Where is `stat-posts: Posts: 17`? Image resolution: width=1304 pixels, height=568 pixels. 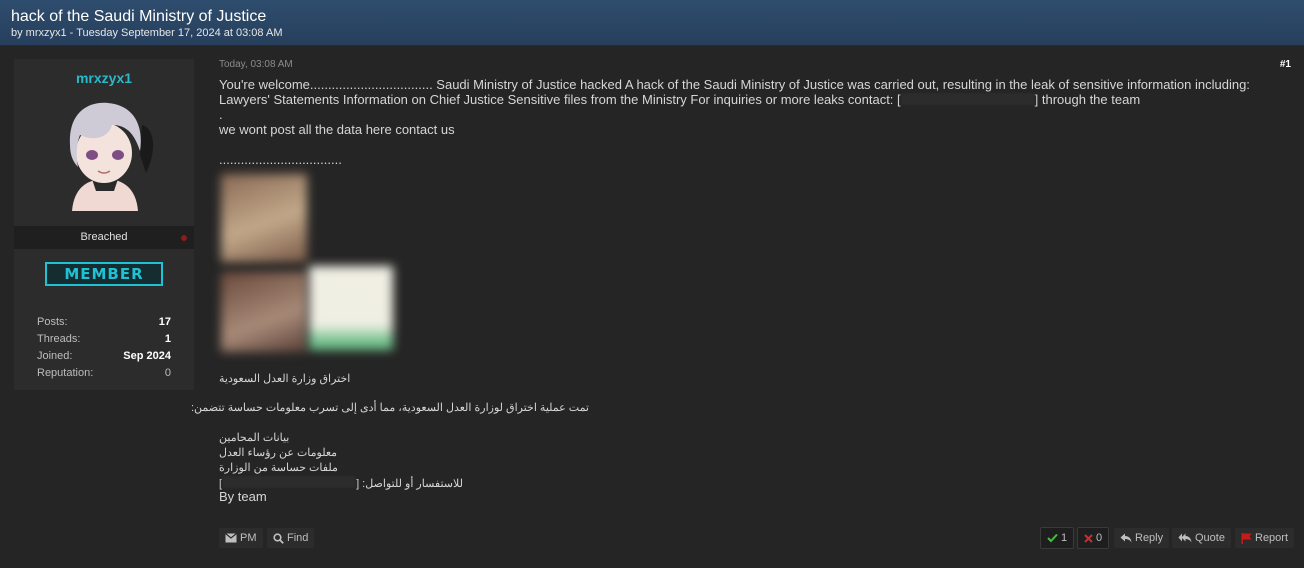
stat-posts: Posts: 17 is located at coordinates (104, 322).